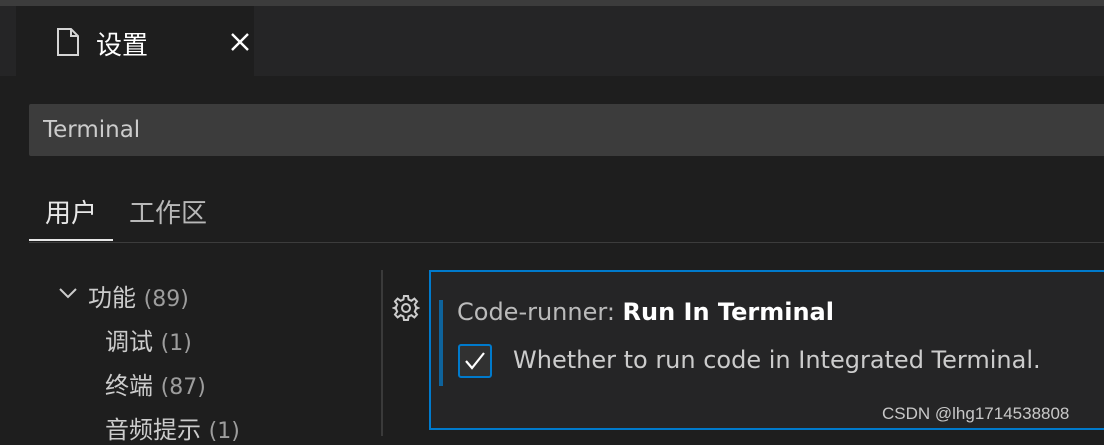 The image size is (1104, 445). Describe the element at coordinates (441, 343) in the screenshot. I see `modified-indicator` at that location.